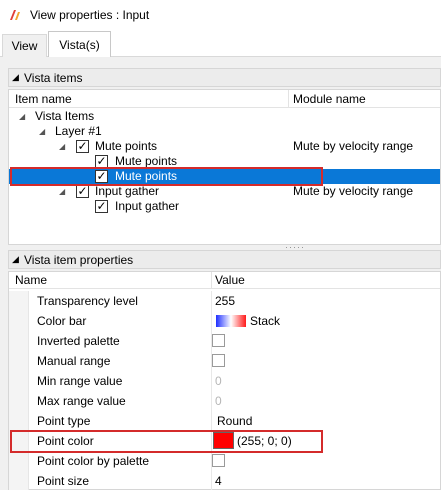 This screenshot has width=441, height=490. I want to click on tree-item-layer: ◢ Layer #1, so click(224, 131).